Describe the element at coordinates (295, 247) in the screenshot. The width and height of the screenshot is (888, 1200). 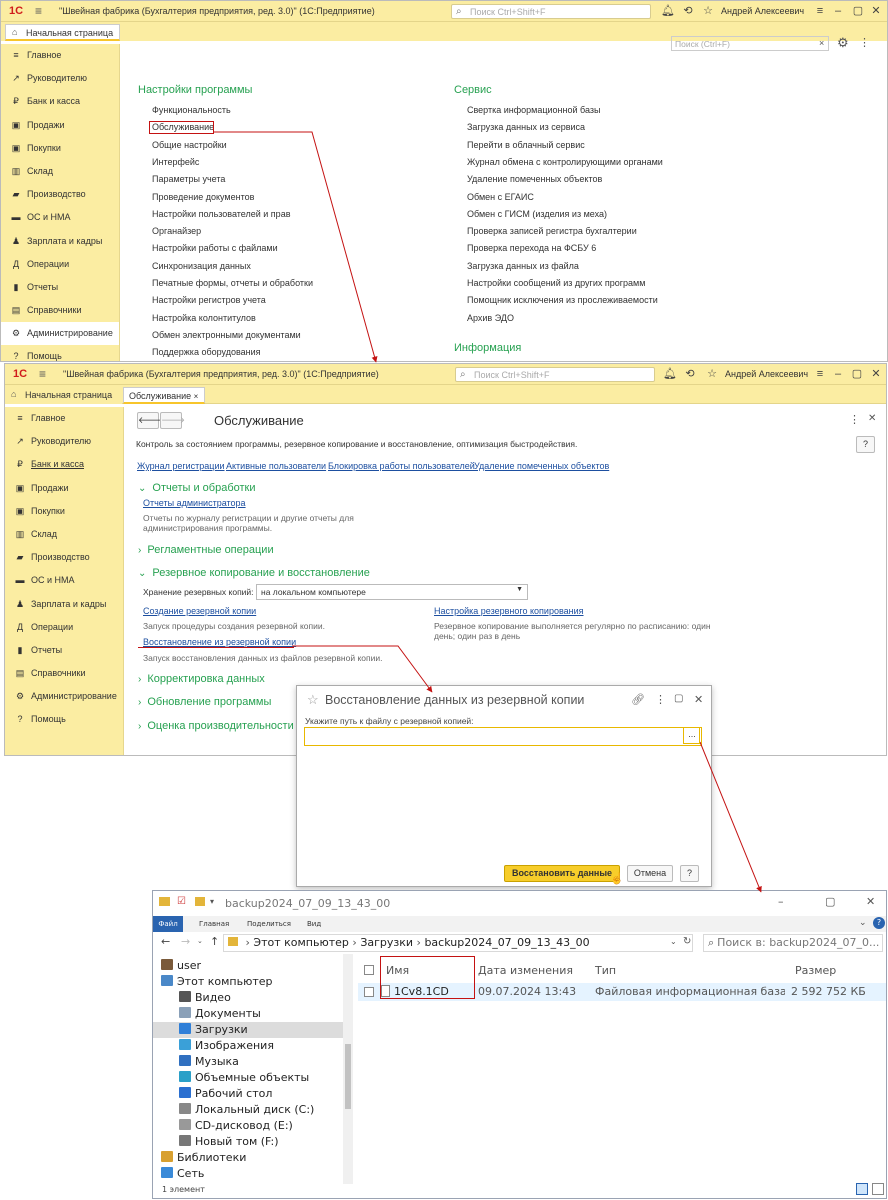
I see `arrow-to-maintenance` at that location.